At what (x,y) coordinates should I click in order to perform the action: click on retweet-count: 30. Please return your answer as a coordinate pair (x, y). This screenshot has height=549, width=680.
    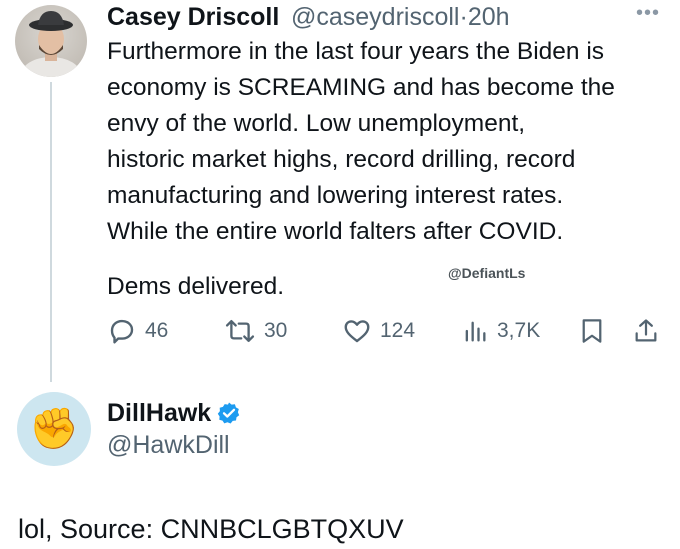
    Looking at the image, I should click on (276, 330).